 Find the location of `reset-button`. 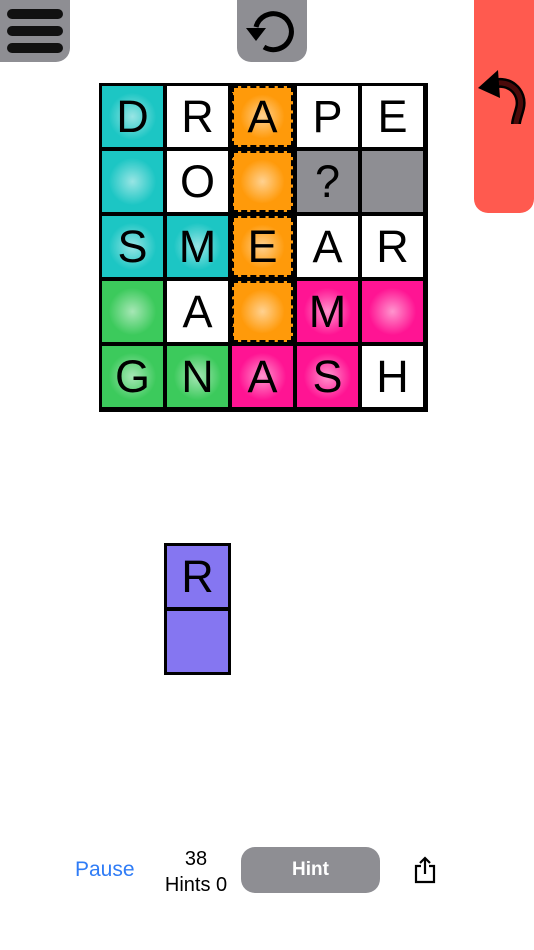

reset-button is located at coordinates (272, 31).